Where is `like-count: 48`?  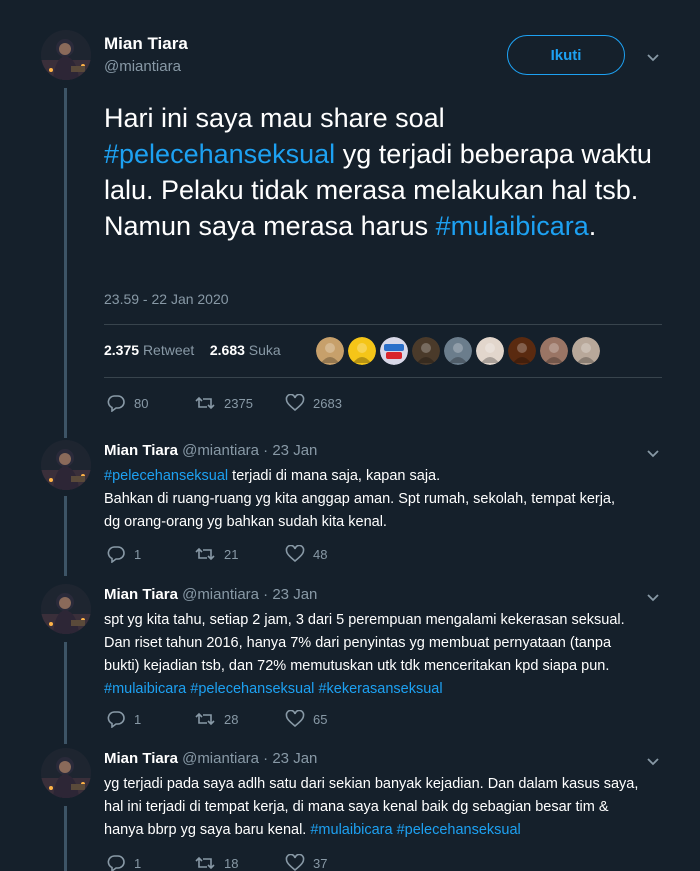
like-count: 48 is located at coordinates (320, 554).